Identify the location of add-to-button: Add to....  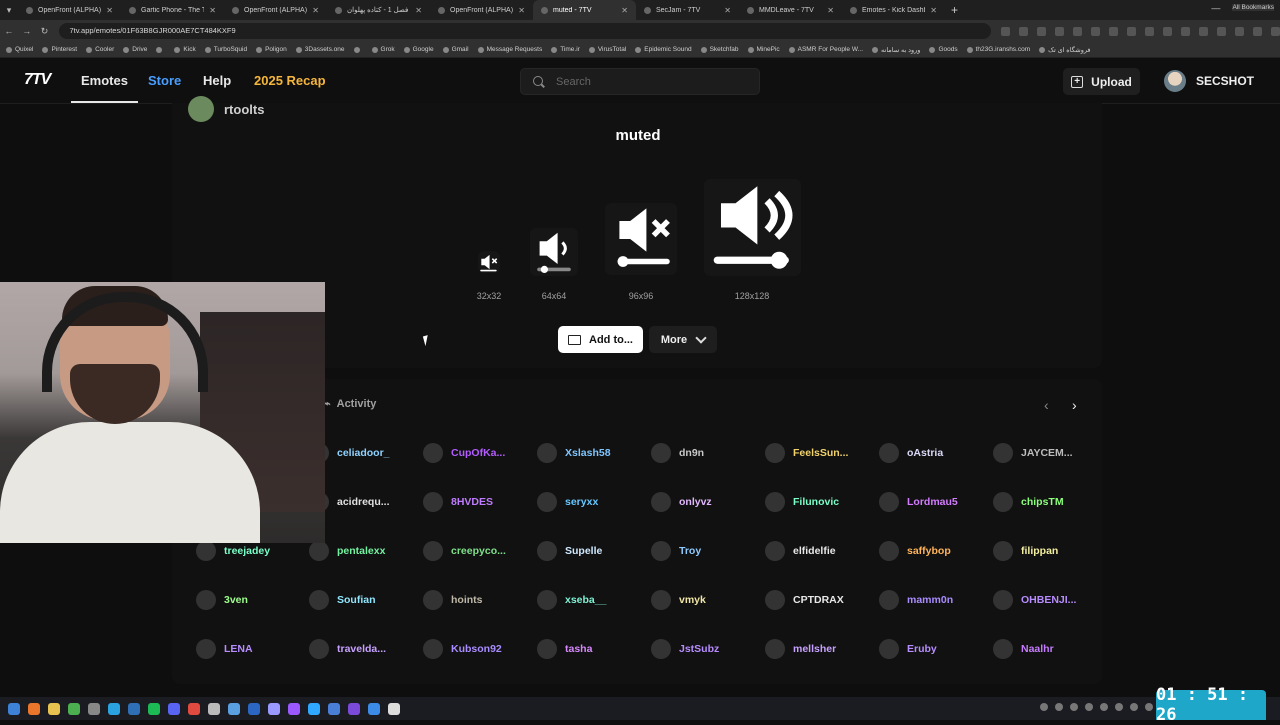
(600, 339).